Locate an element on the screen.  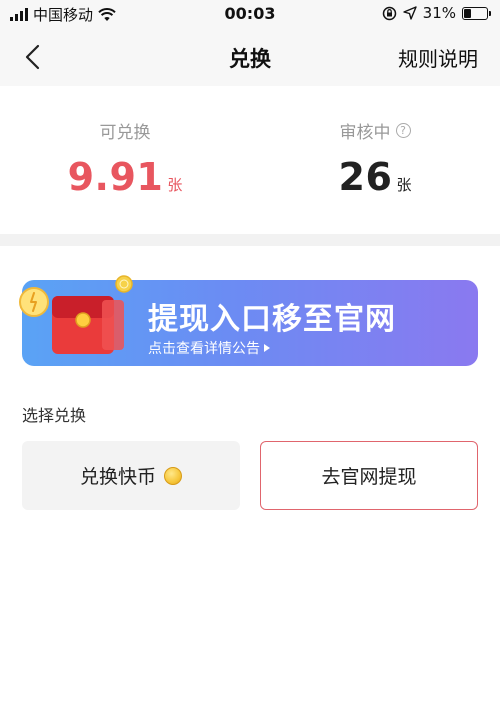
stat-reviewing-label: 审核中 is located at coordinates (365, 133).